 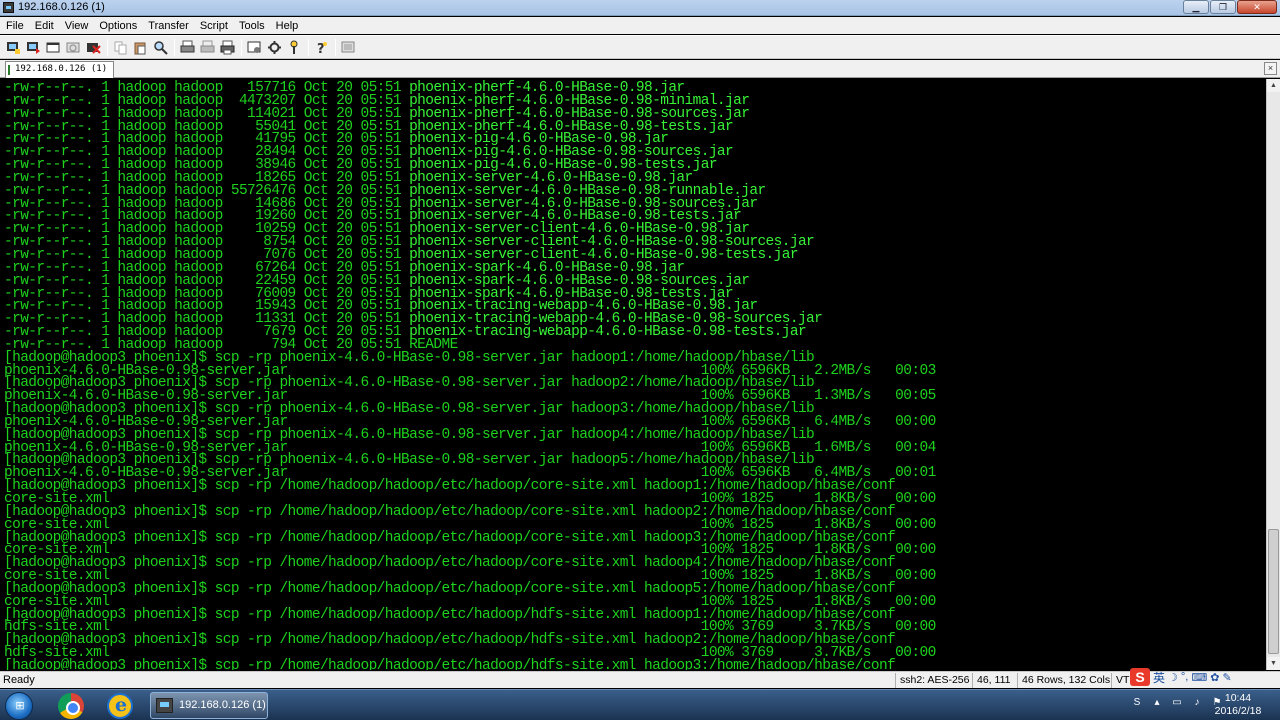 I want to click on clock-date: 2016/2/18, so click(x=1238, y=711).